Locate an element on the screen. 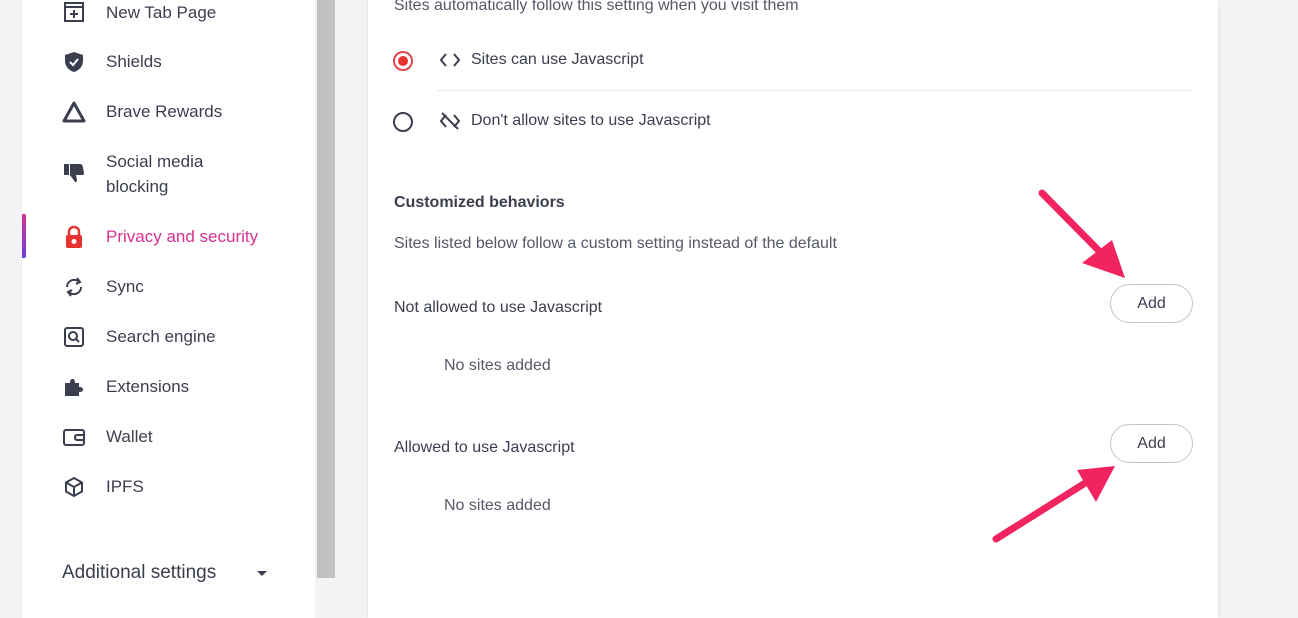  arrow-to-top-add-button is located at coordinates (1081, 233).